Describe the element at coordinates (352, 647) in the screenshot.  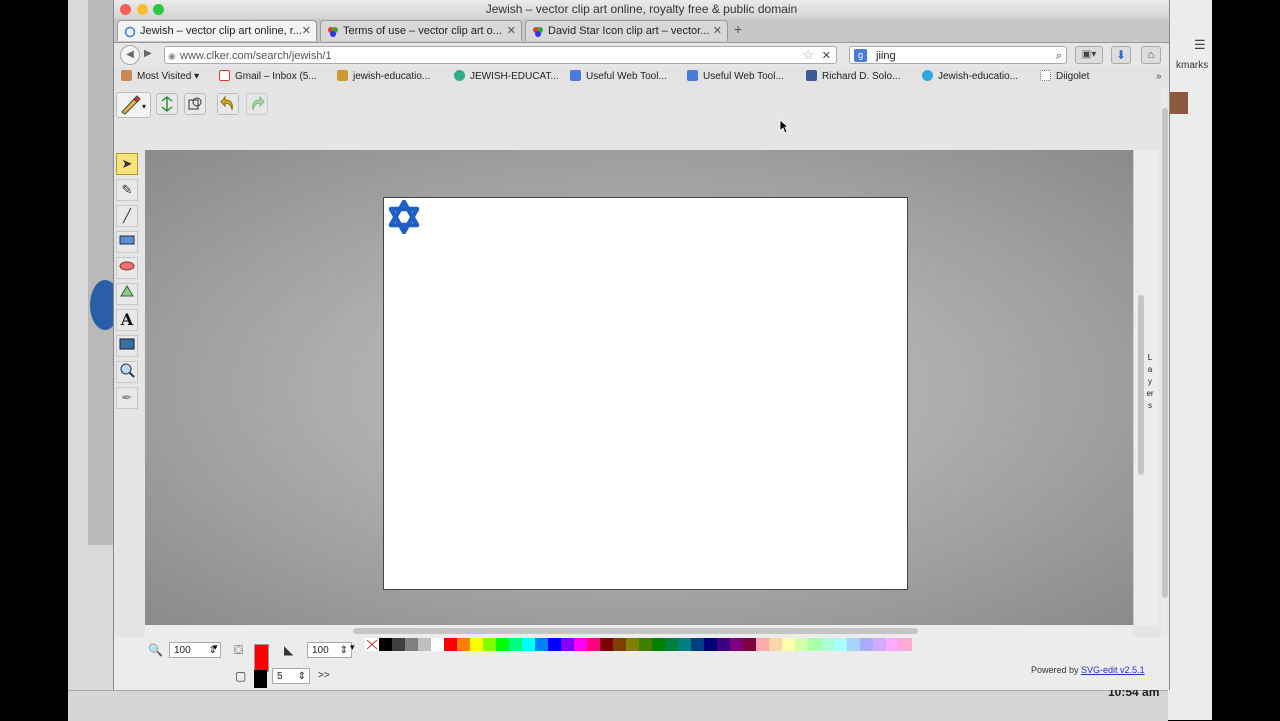
I see `opacity-dropdown-icon: ▾` at that location.